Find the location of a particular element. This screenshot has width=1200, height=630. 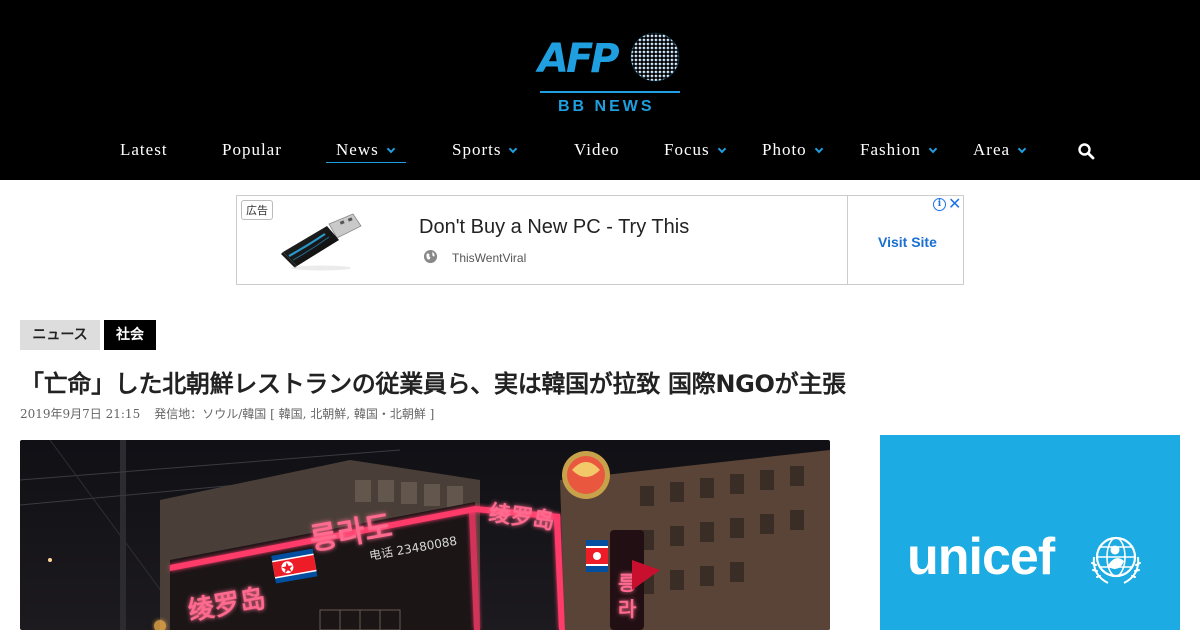

nav-sports: Sports is located at coordinates (485, 150).